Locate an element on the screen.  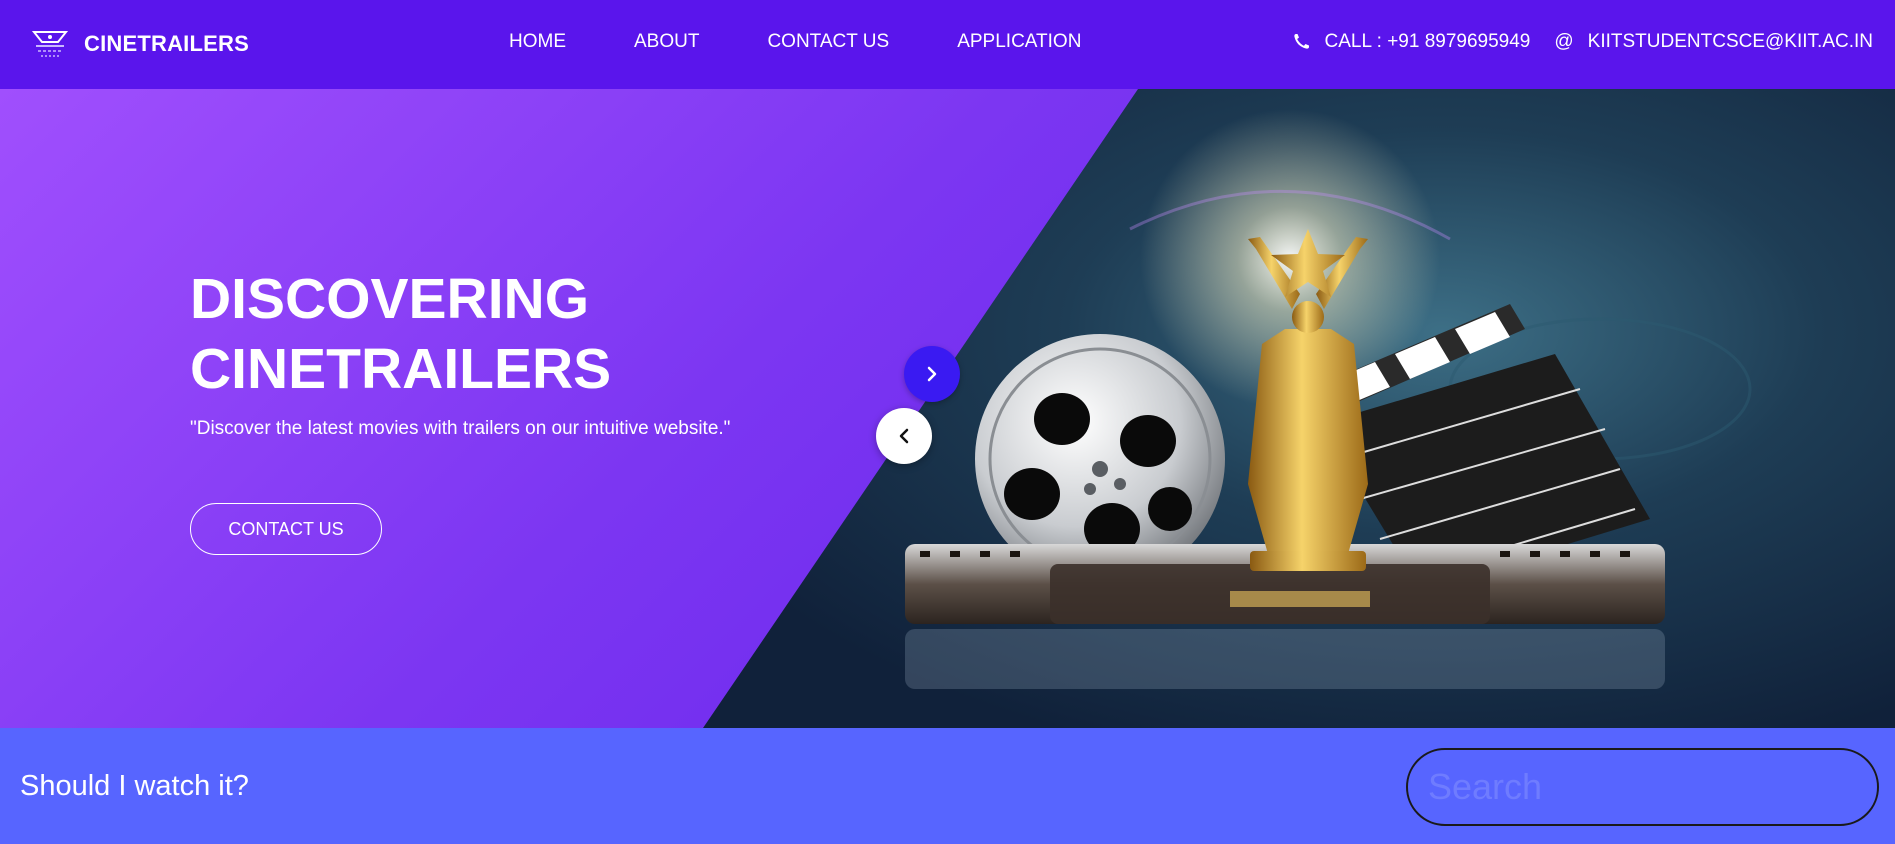
brand-name: CINETRAILERS is located at coordinates (166, 43).